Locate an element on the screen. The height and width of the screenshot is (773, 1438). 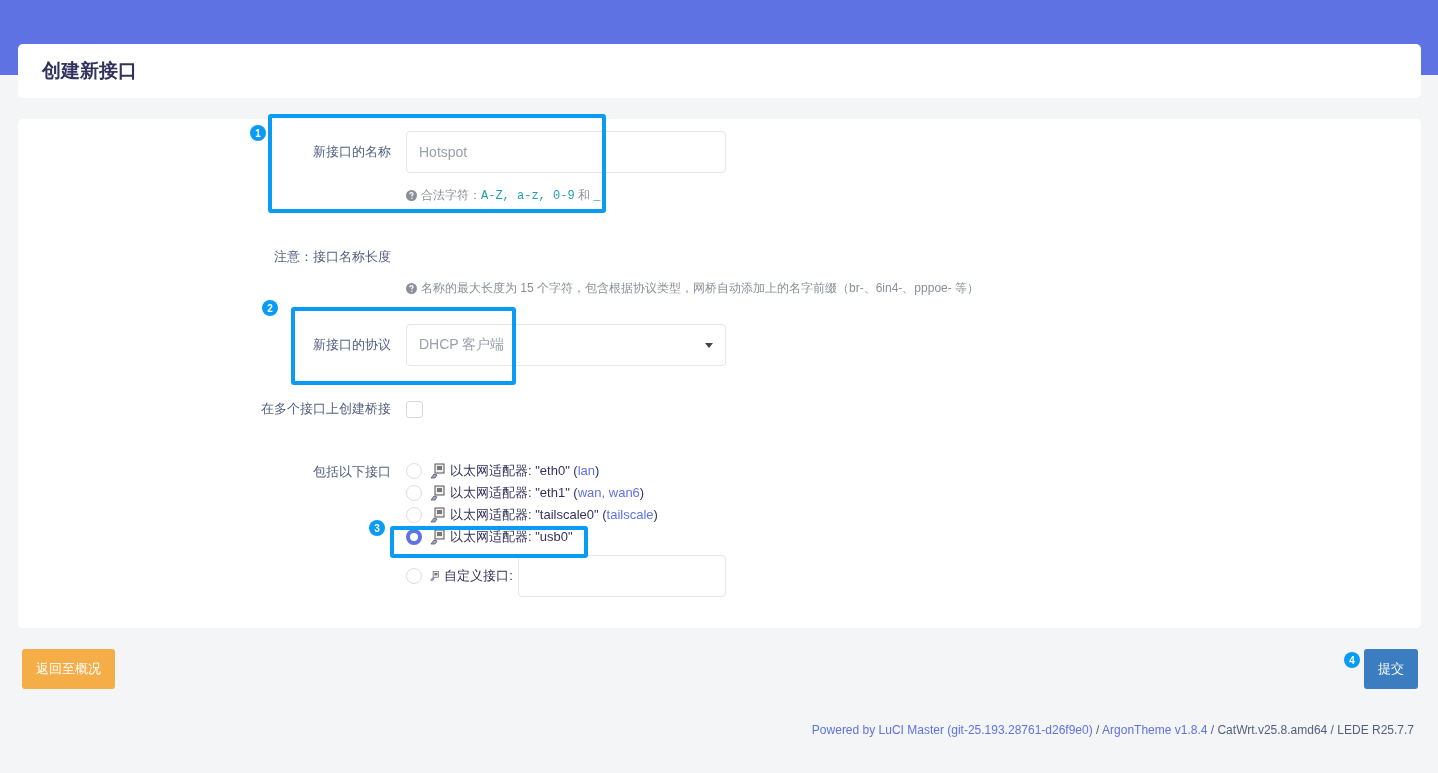
custom-interface-input is located at coordinates (621, 576).